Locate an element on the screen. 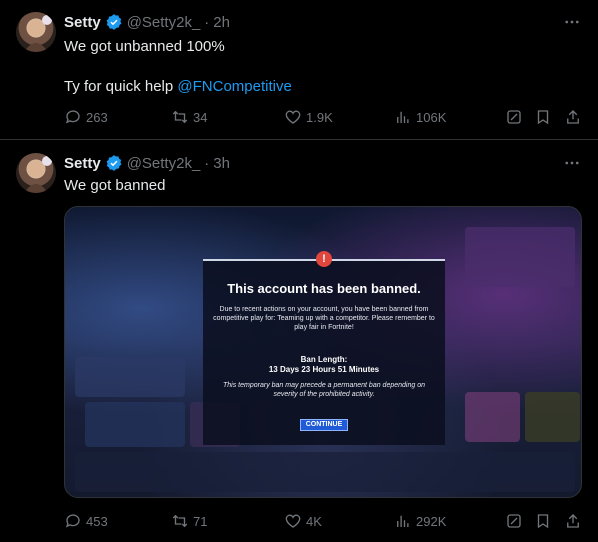  ban-length: Ban Length: 13 Days 23 Hours 51 Minutes is located at coordinates (324, 365).